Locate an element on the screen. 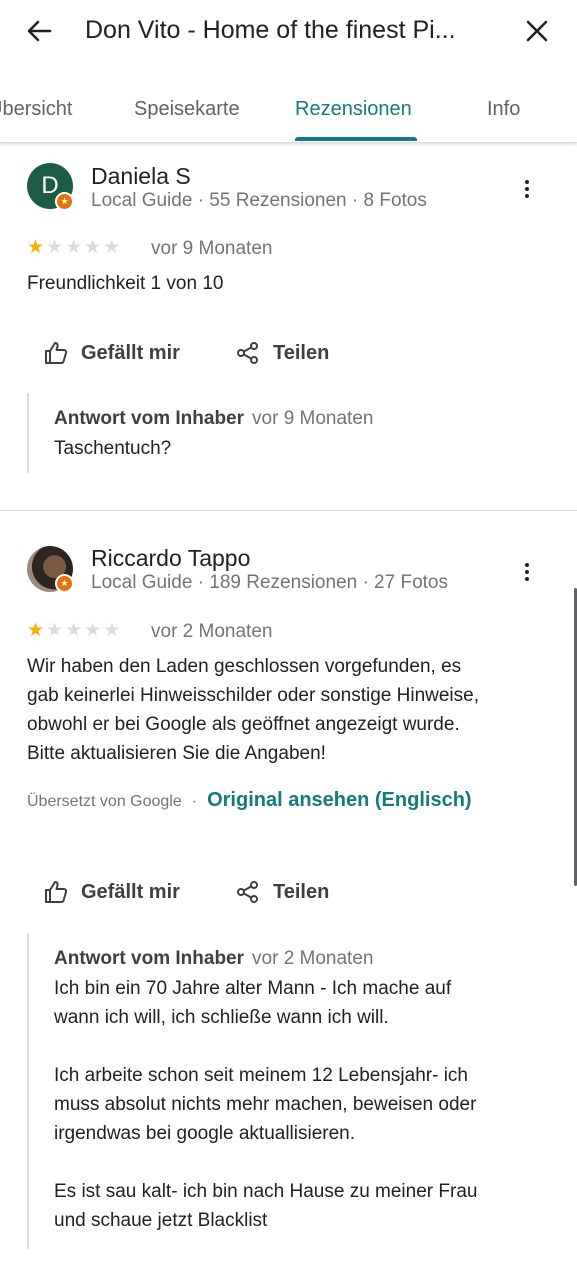 The height and width of the screenshot is (1280, 577). review-divider is located at coordinates (288, 510).